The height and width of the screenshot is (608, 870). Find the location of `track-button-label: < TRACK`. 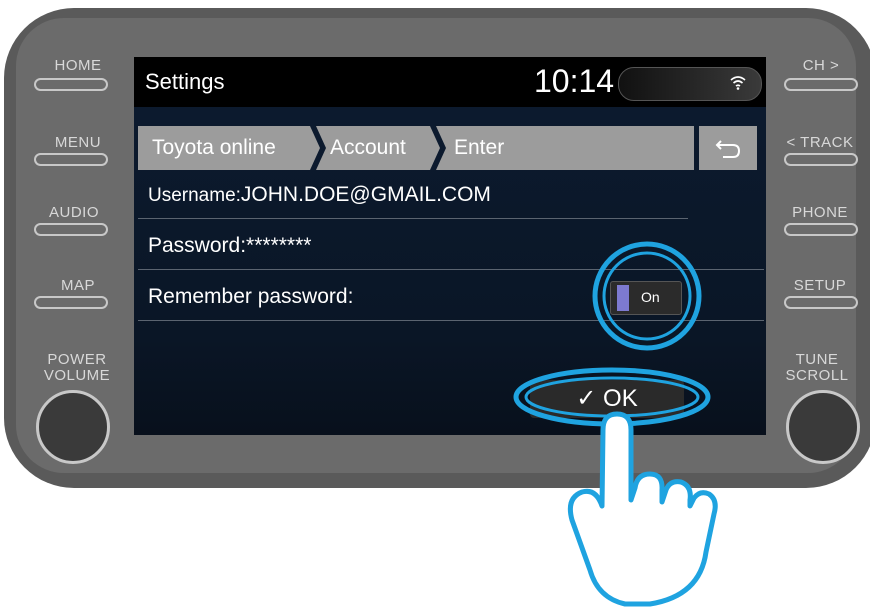

track-button-label: < TRACK is located at coordinates (820, 142).